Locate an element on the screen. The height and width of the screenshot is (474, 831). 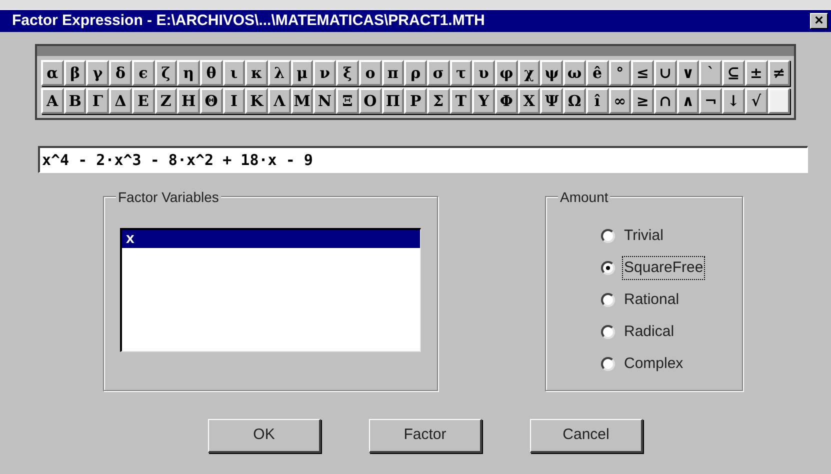
symbol-key: ν is located at coordinates (324, 73).